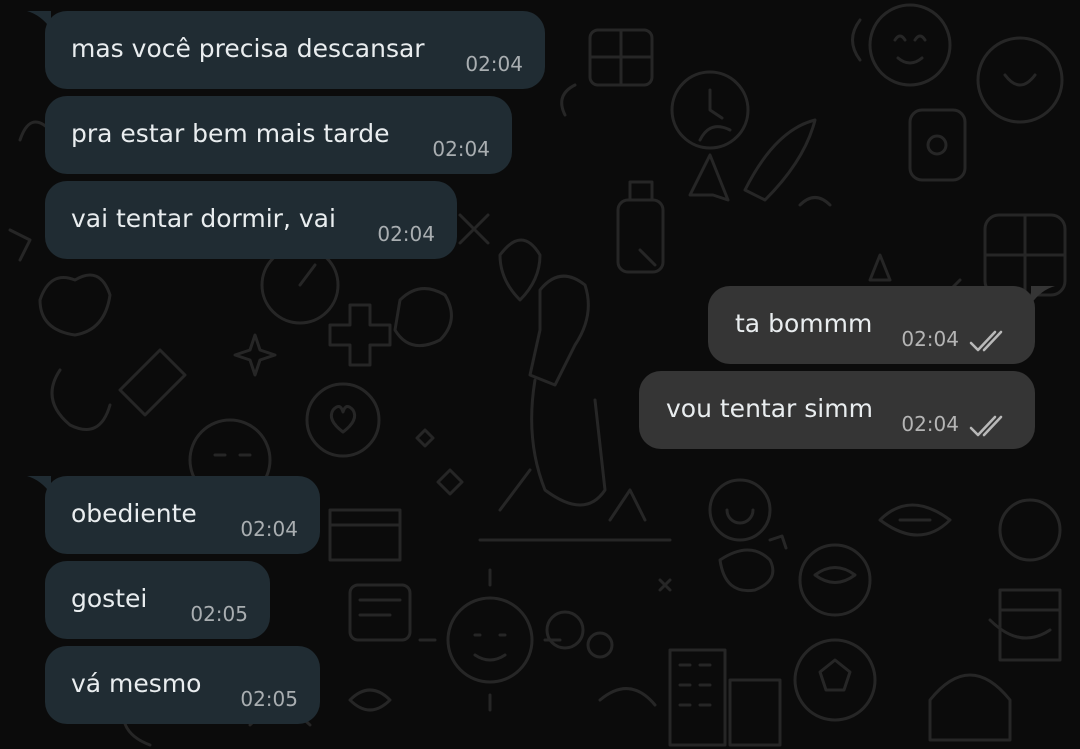 This screenshot has width=1080, height=749. I want to click on incoming-message-bubble: mas você precisa descansar 02:04, so click(295, 50).